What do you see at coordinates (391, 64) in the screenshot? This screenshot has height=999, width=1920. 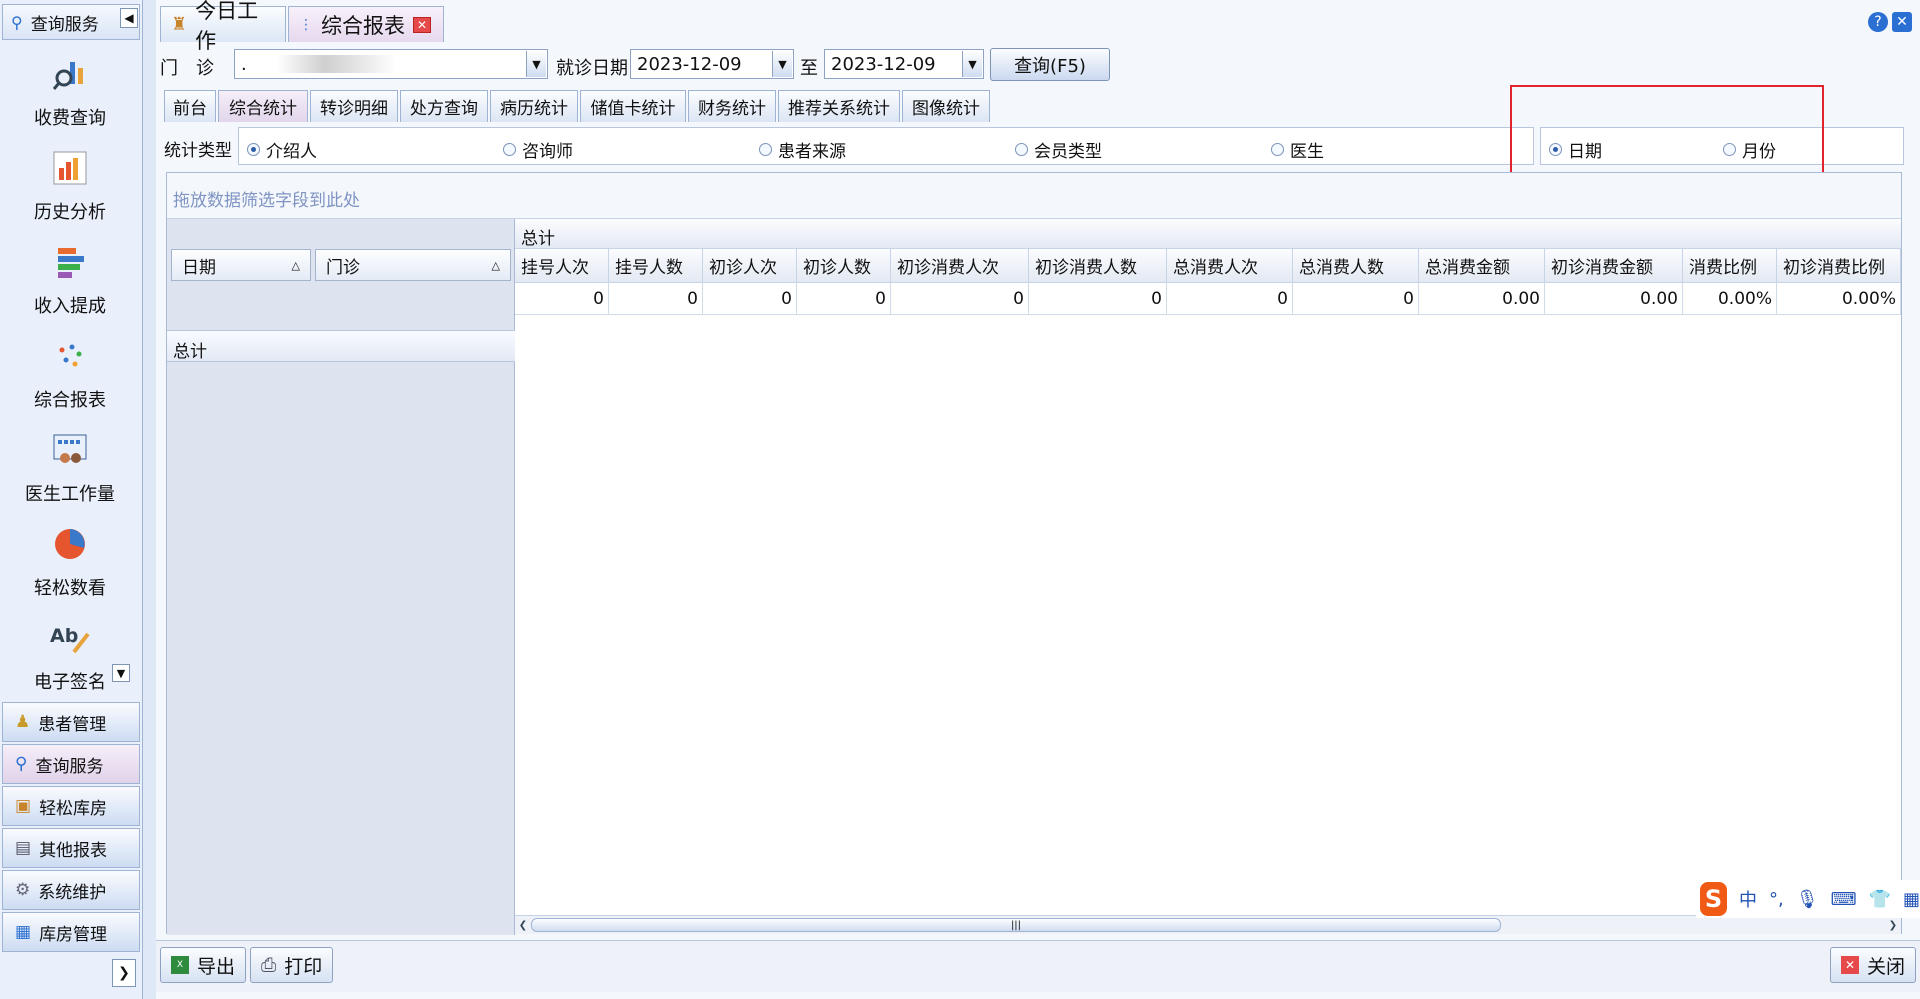 I see `clinic-select: . ▼` at bounding box center [391, 64].